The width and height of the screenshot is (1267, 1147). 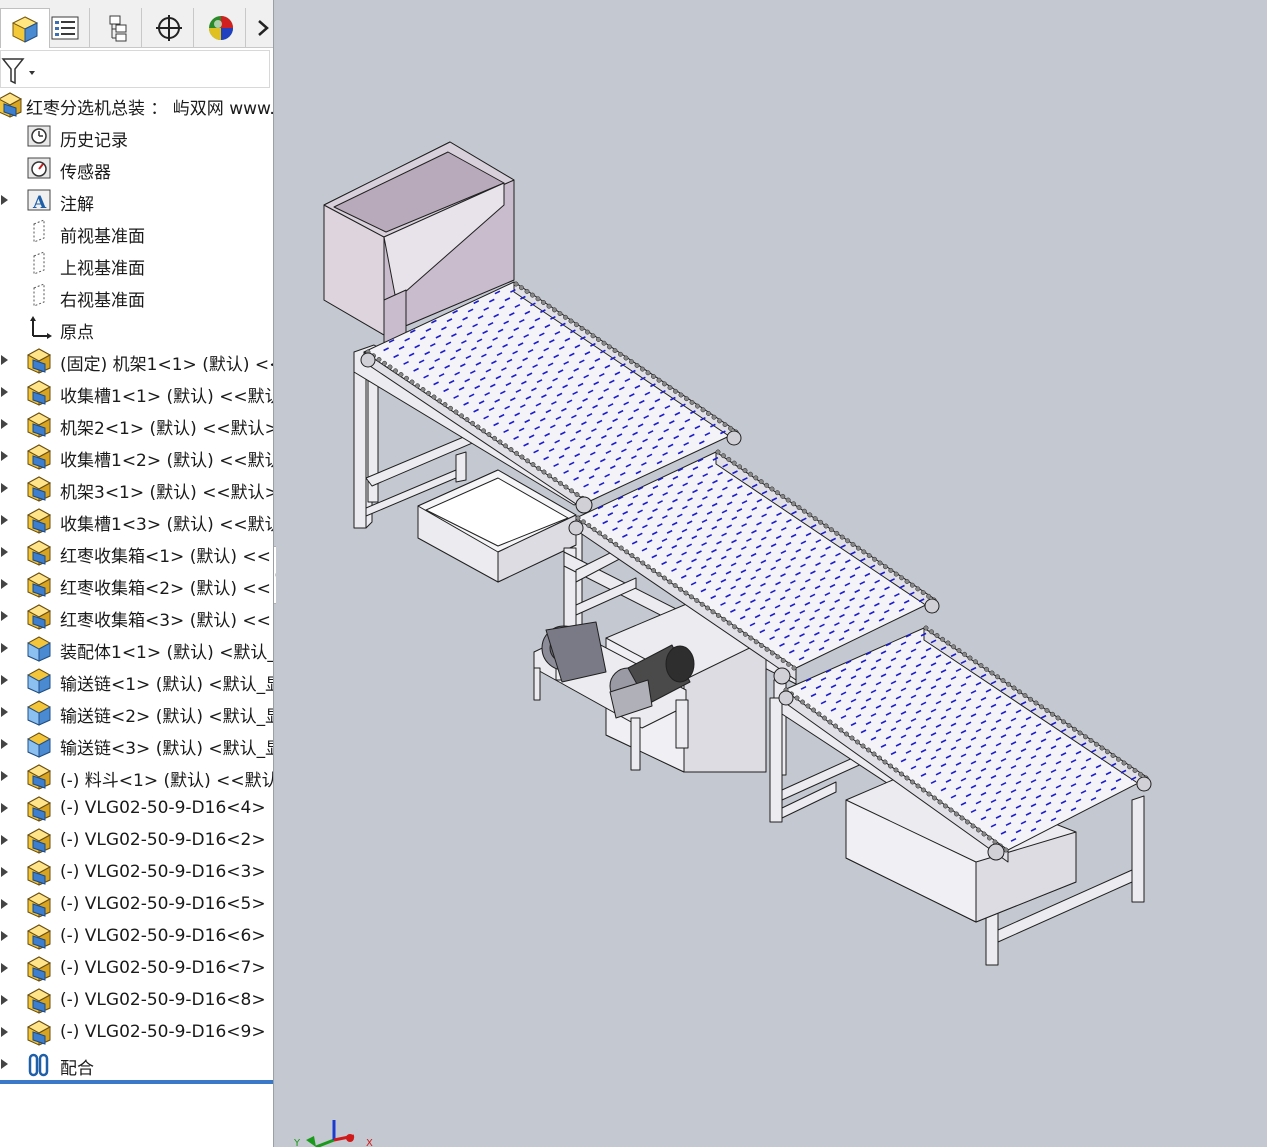 I want to click on tree-item: 红枣收集箱<2> (默认) <<!, so click(x=136, y=584).